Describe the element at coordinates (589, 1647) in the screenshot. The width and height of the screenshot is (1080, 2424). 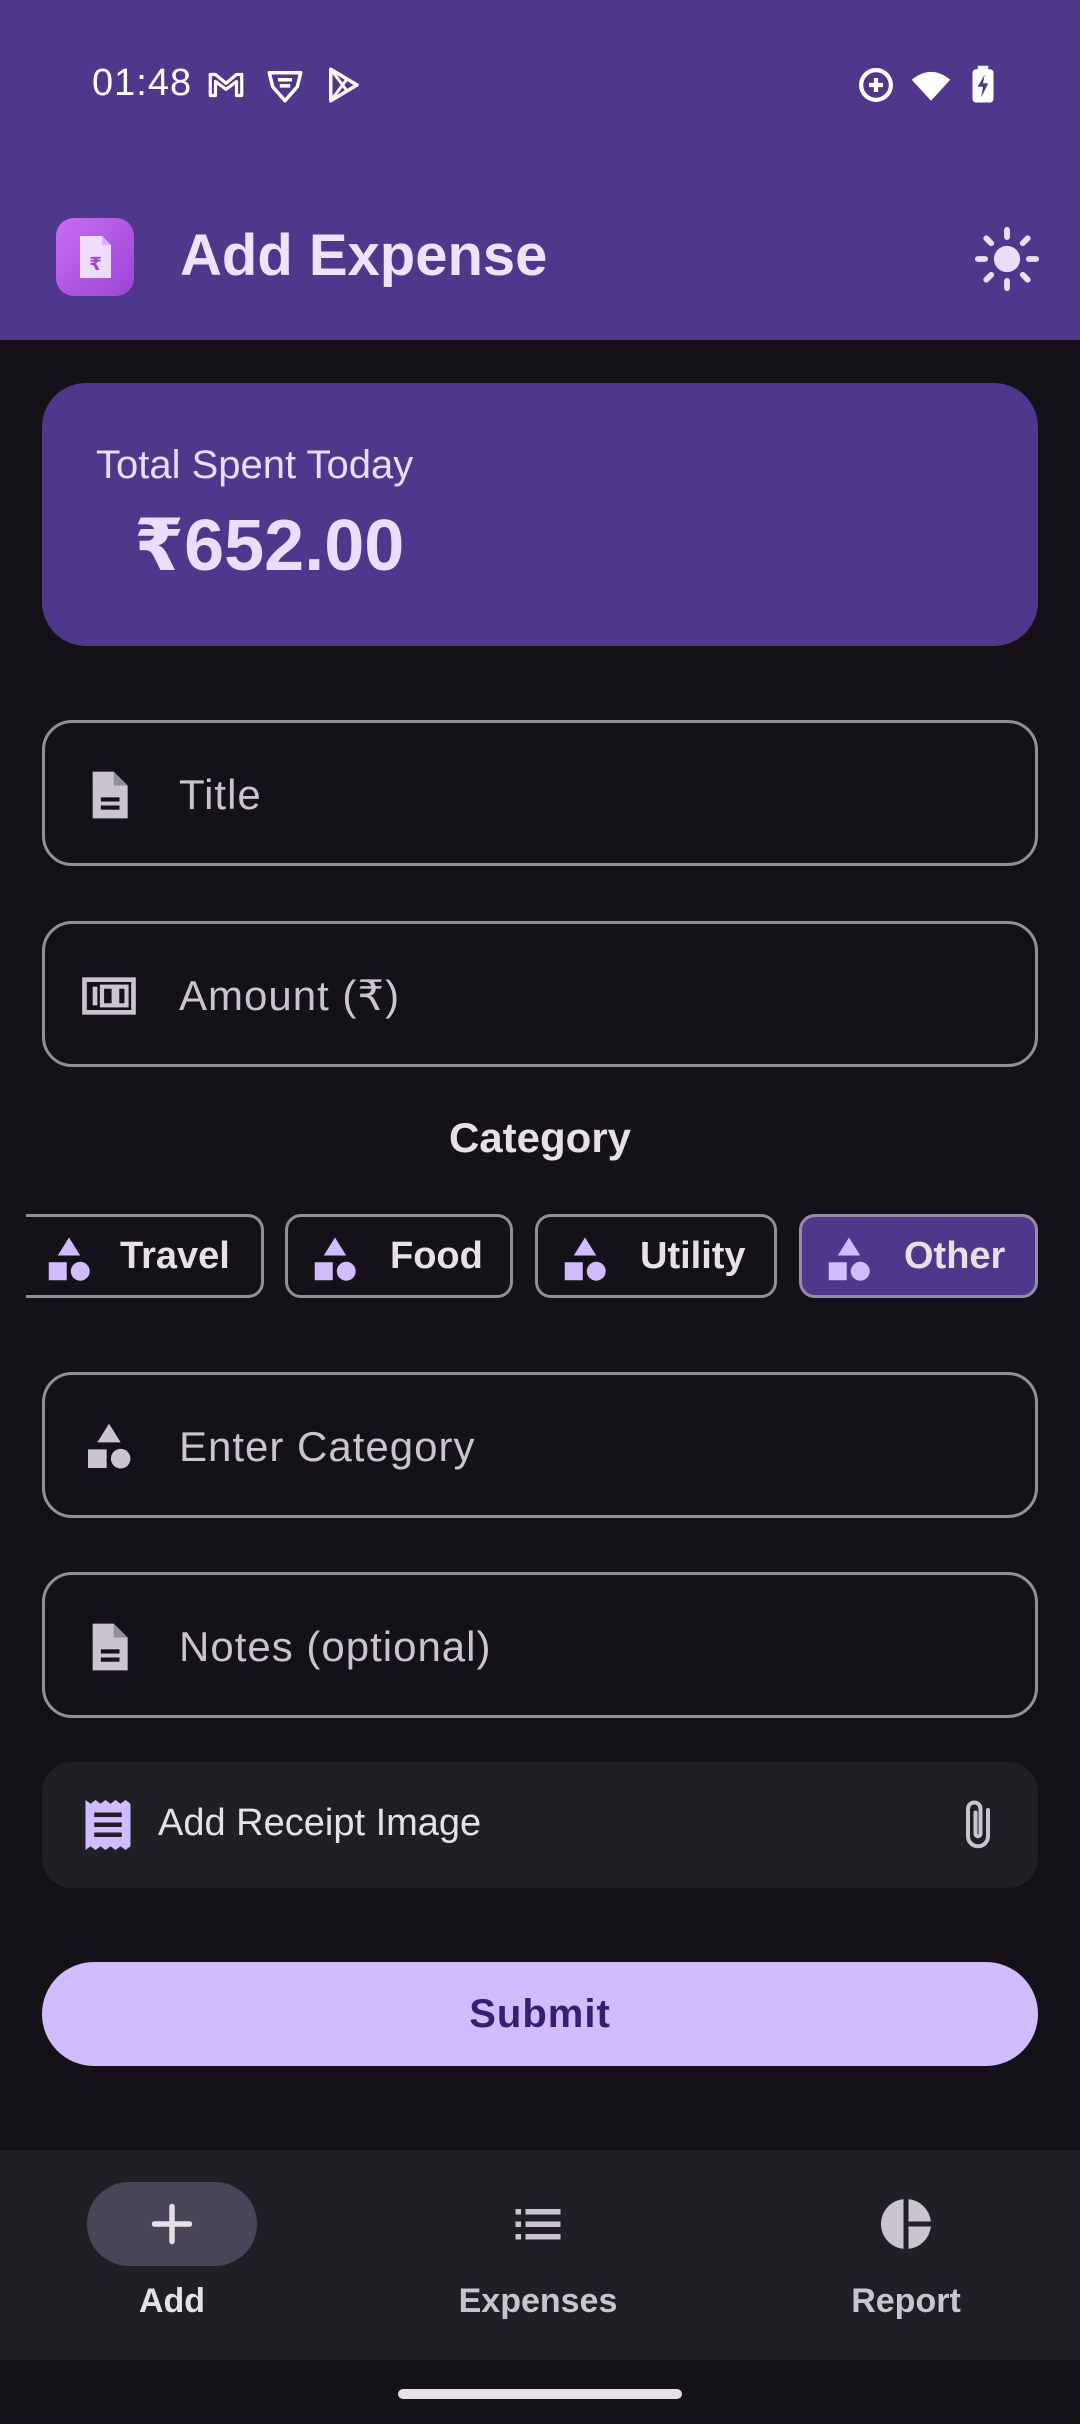
I see `notes-input` at that location.